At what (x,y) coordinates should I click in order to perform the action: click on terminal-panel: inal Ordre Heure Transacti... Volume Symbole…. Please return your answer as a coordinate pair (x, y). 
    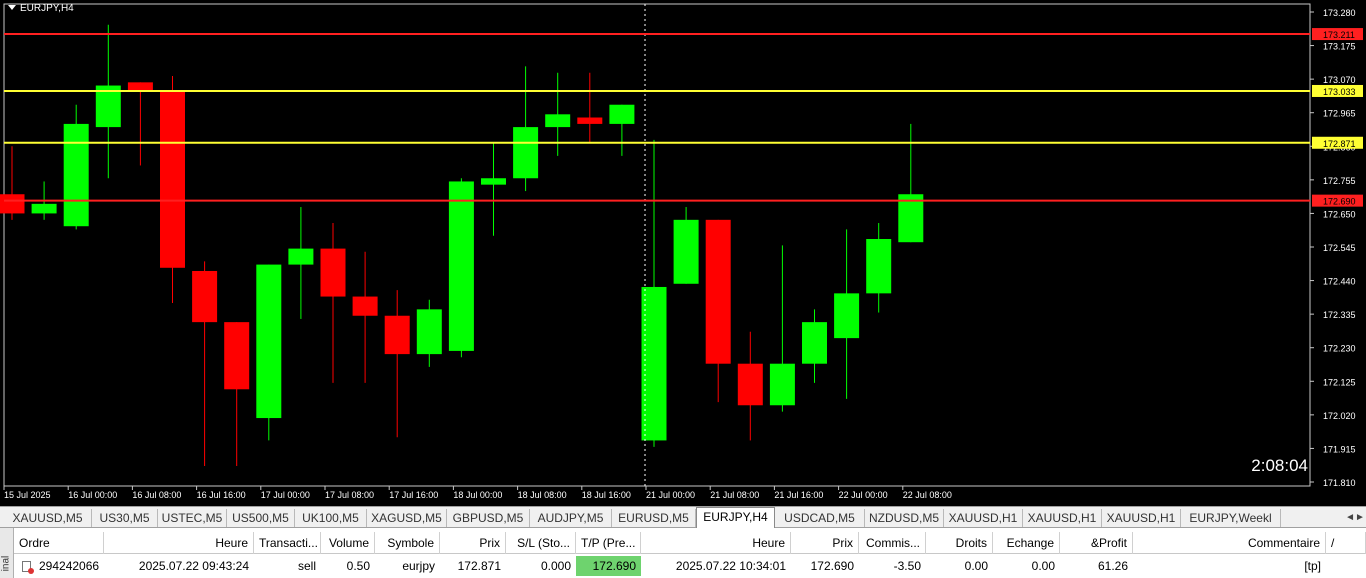
    Looking at the image, I should click on (683, 553).